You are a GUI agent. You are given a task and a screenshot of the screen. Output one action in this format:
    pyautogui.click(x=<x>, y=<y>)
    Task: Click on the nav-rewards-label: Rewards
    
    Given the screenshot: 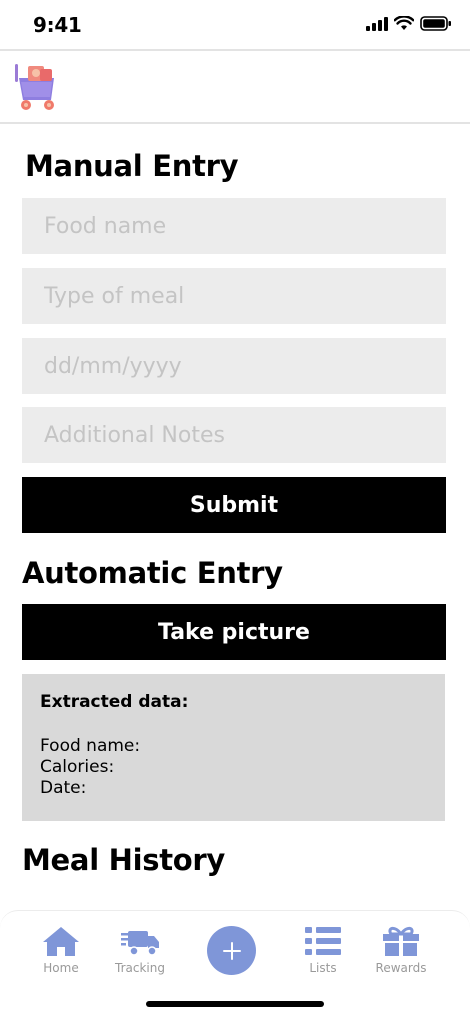 What is the action you would take?
    pyautogui.click(x=401, y=968)
    